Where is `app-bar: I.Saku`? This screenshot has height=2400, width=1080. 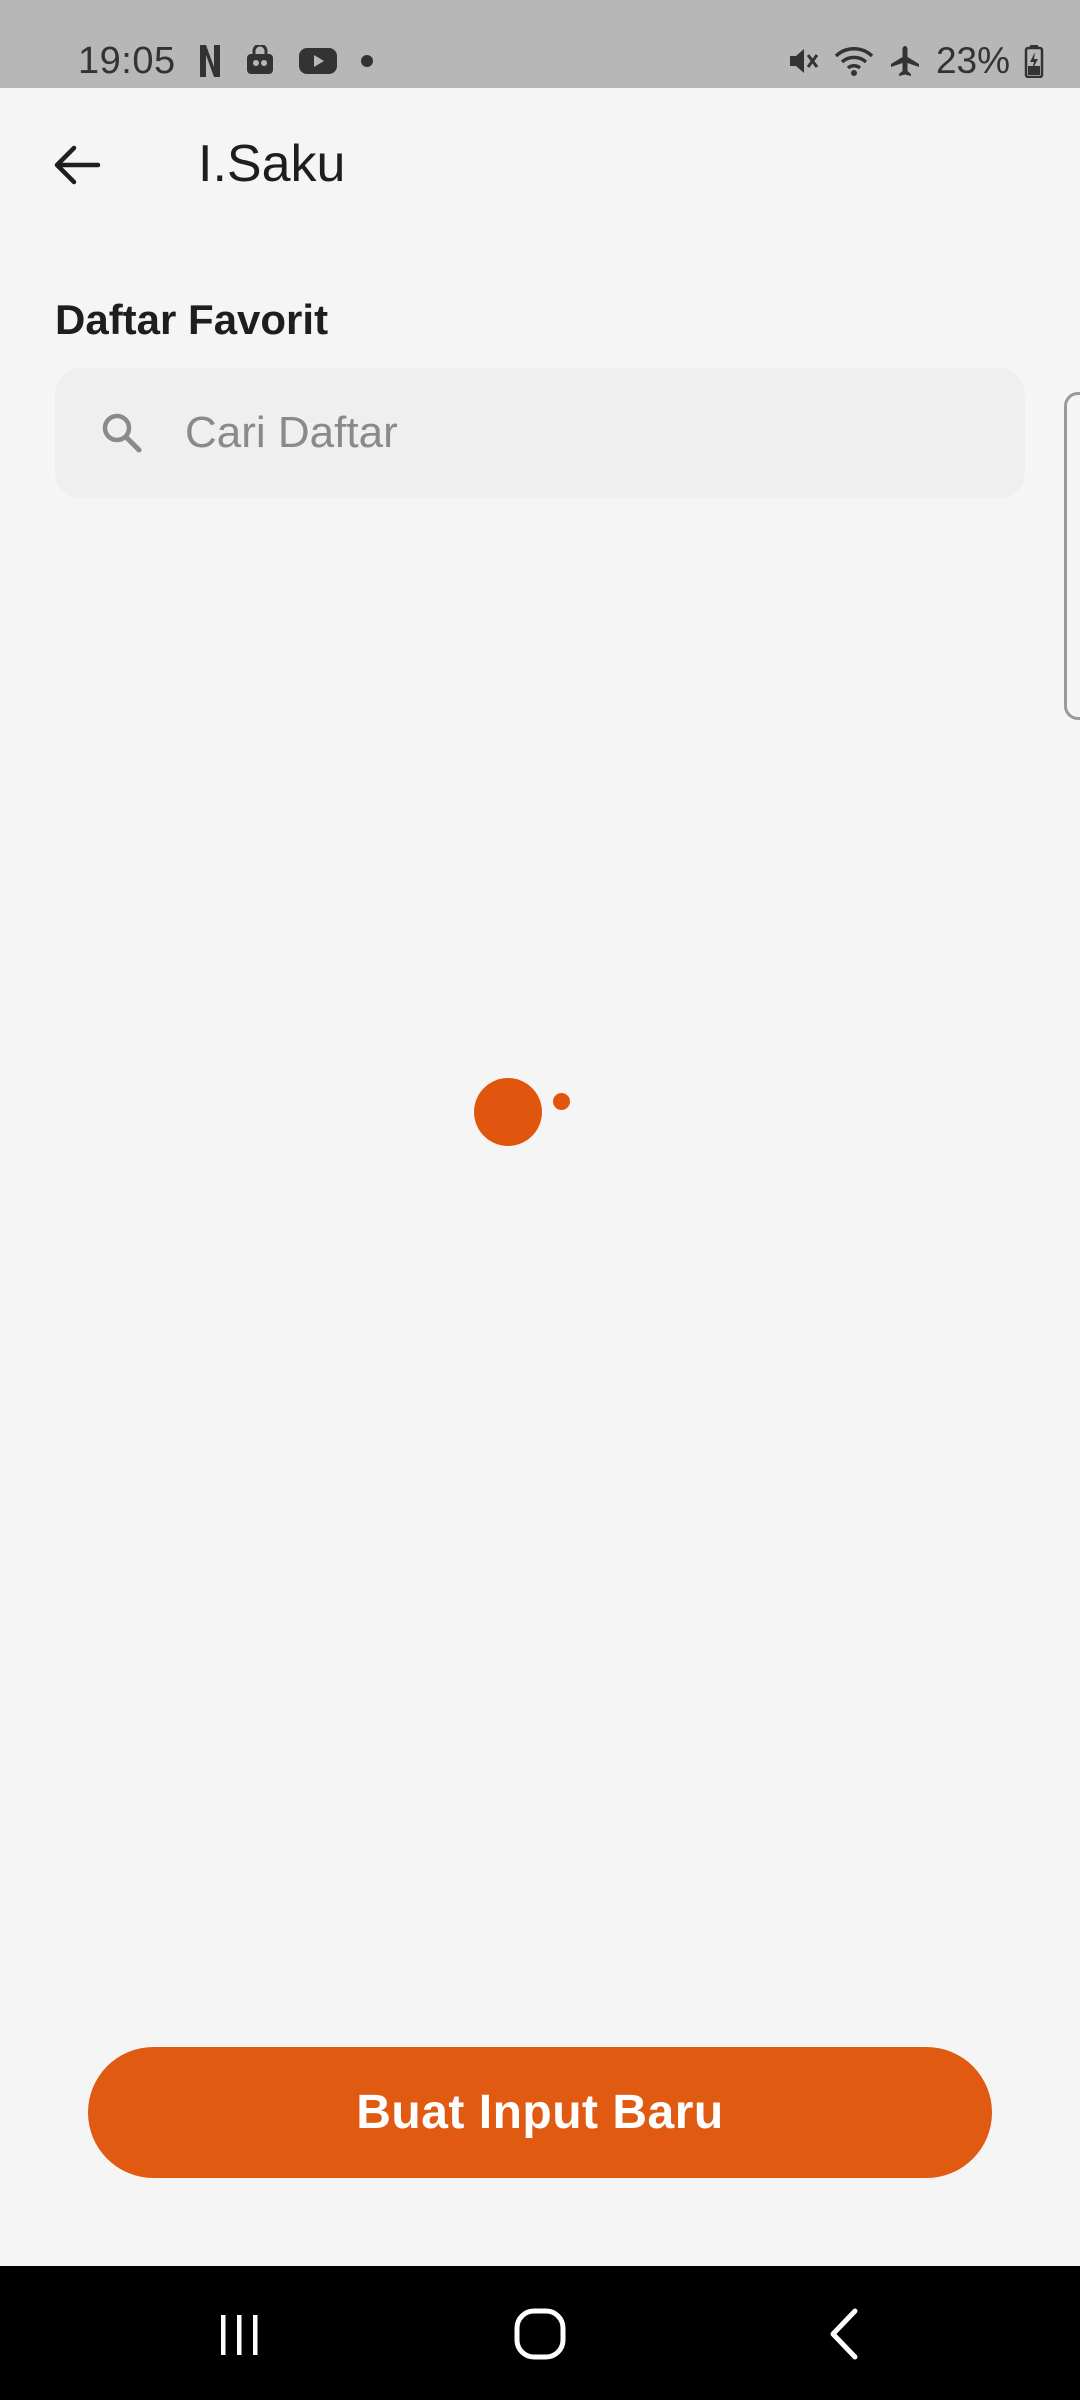 app-bar: I.Saku is located at coordinates (540, 165).